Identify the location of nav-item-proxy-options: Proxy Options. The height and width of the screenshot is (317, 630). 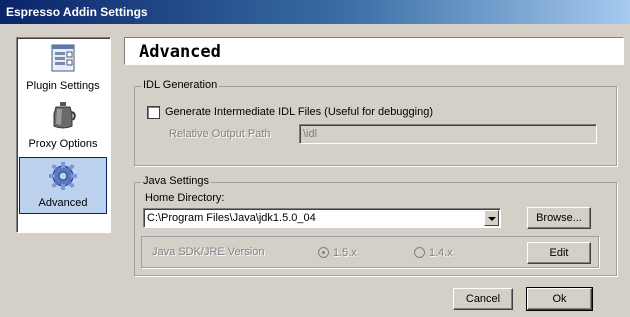
(63, 126).